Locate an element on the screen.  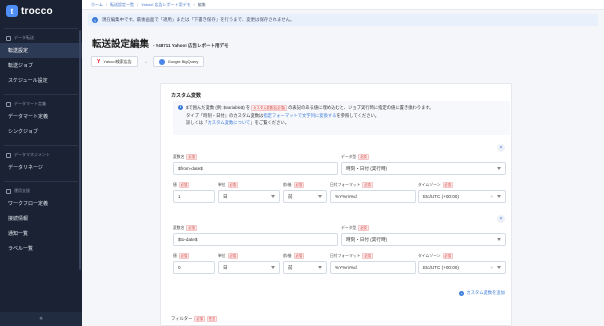
sidebar-item-datamart-definitions: データマート定義 is located at coordinates (41, 116).